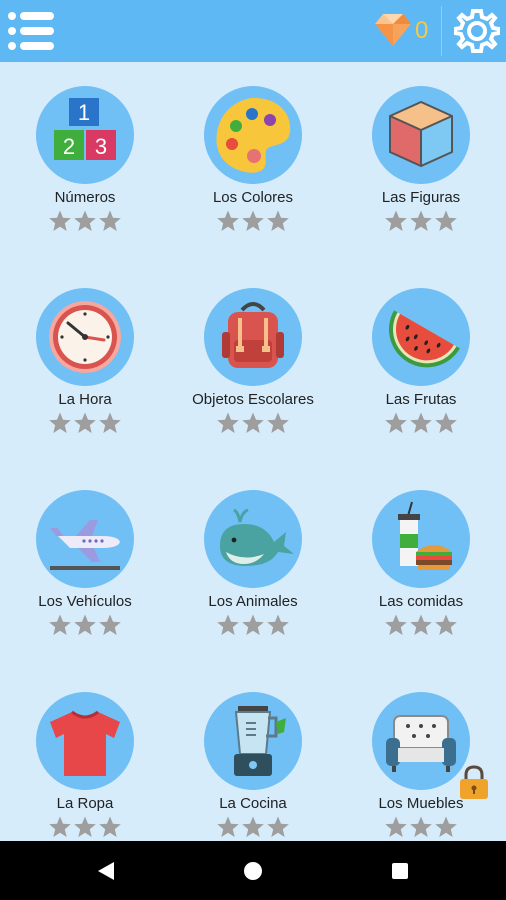 This screenshot has height=900, width=506. I want to click on system-nav-bar, so click(253, 870).